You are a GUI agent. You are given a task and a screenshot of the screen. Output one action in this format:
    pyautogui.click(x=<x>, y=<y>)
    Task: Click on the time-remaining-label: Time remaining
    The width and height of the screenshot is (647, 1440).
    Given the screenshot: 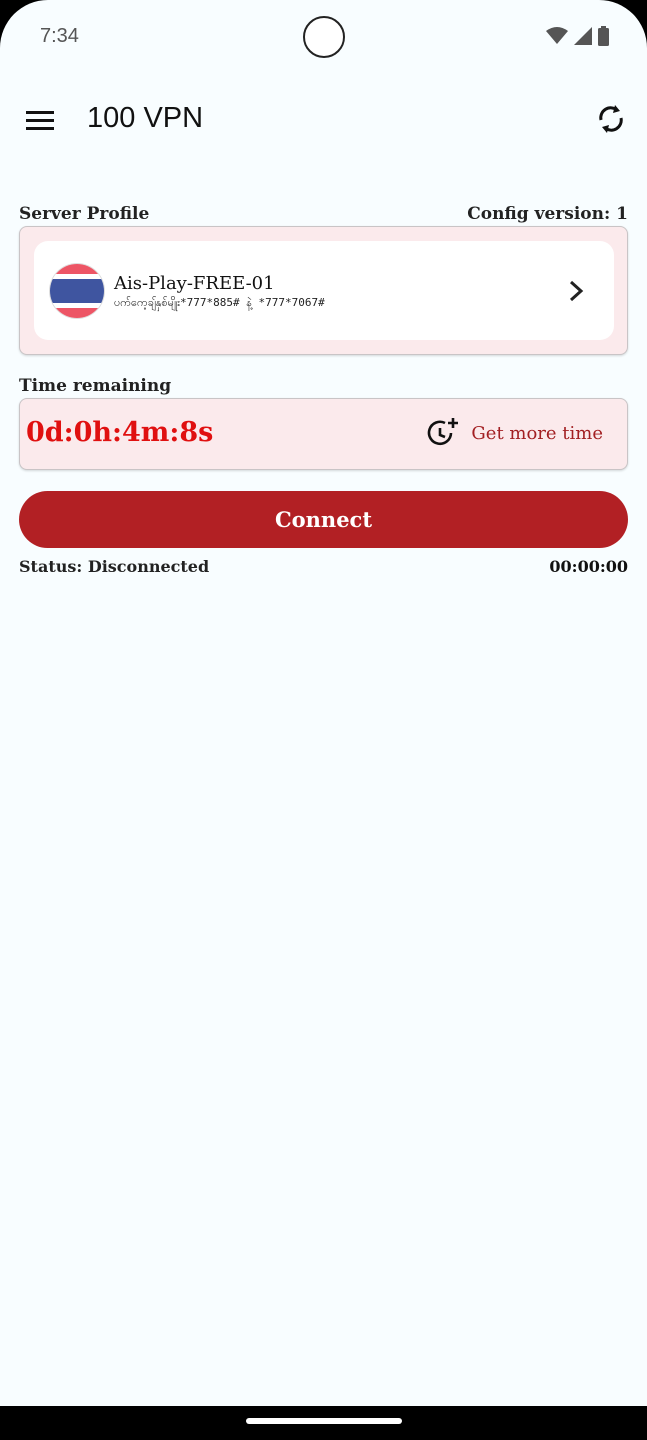 What is the action you would take?
    pyautogui.click(x=95, y=386)
    